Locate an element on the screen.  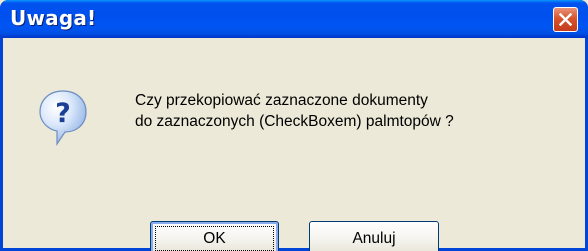
close-icon is located at coordinates (565, 19).